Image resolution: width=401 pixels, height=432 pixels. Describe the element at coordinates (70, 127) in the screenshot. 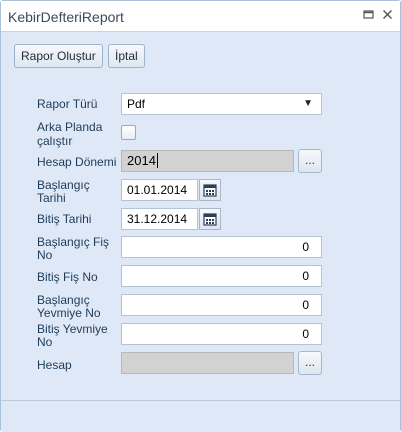

I see `background-label-line1: Arka Planda` at that location.